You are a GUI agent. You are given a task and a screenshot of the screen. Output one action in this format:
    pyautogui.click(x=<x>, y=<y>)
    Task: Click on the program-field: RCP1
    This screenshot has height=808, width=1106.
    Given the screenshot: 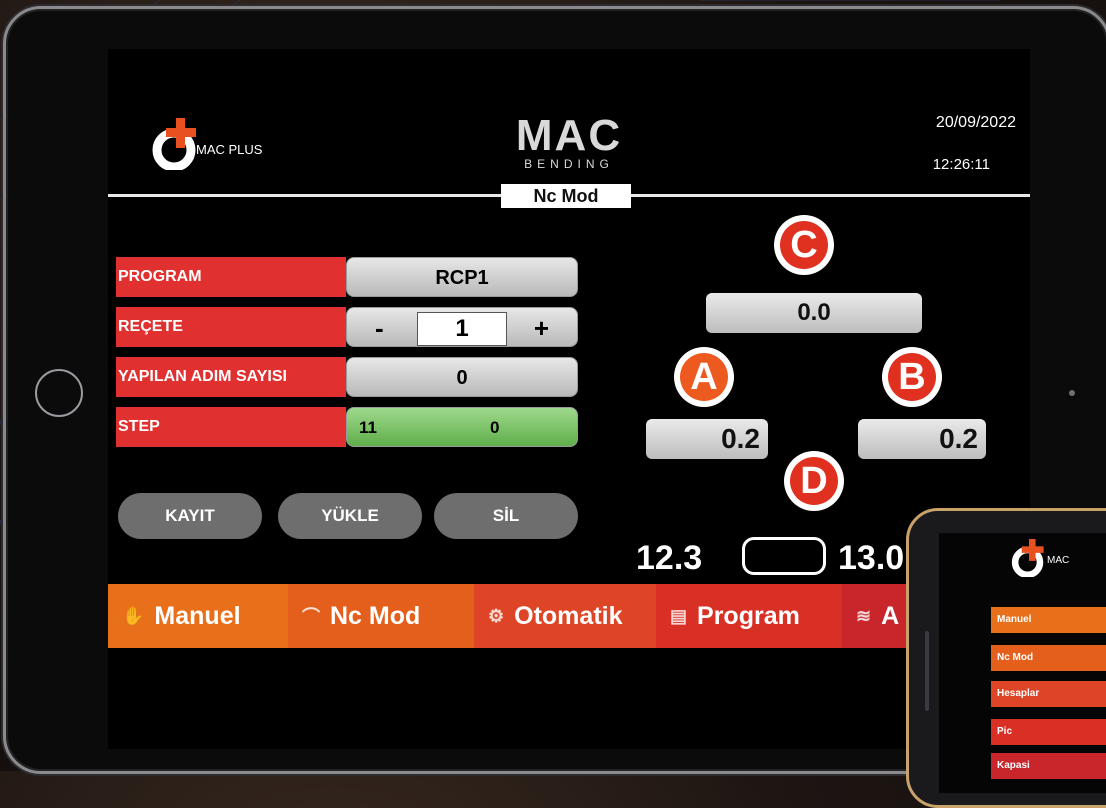 What is the action you would take?
    pyautogui.click(x=462, y=277)
    